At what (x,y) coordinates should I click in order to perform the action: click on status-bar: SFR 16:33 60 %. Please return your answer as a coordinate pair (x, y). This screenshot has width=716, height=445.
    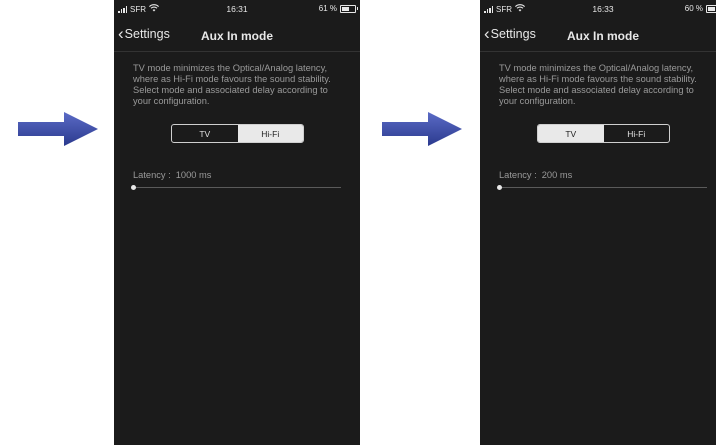
    Looking at the image, I should click on (598, 11).